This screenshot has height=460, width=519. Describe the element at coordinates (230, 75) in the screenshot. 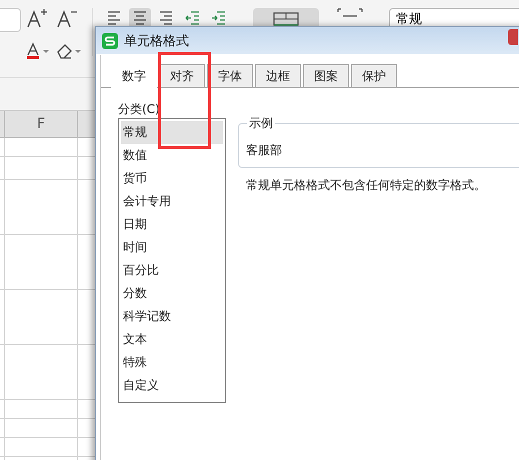

I see `tab: 字体` at that location.